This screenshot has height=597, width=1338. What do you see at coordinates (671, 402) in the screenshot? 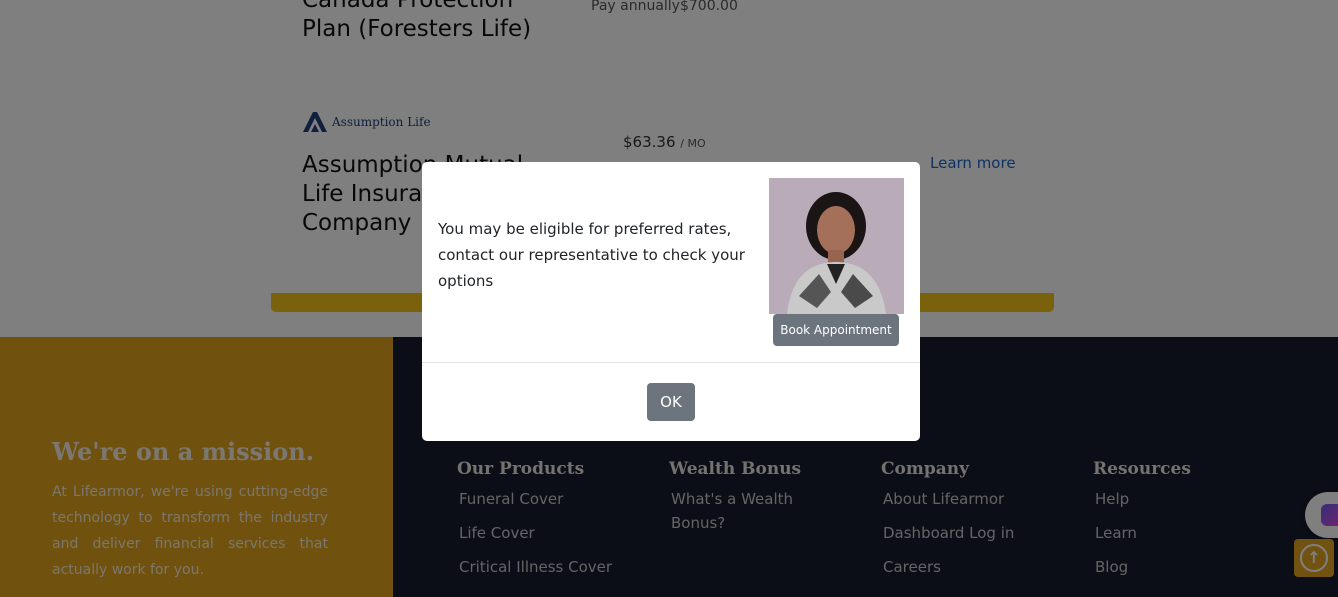
I see `ok-button: OK` at bounding box center [671, 402].